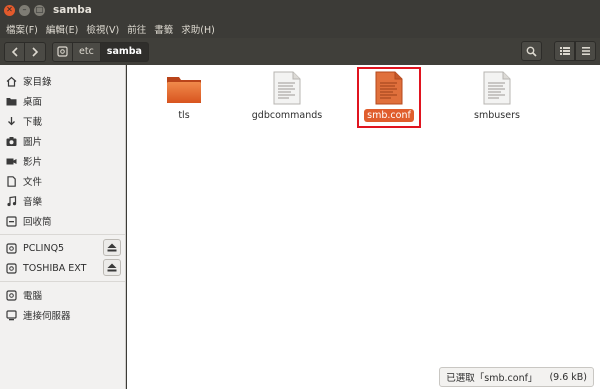  I want to click on back-button, so click(14, 51).